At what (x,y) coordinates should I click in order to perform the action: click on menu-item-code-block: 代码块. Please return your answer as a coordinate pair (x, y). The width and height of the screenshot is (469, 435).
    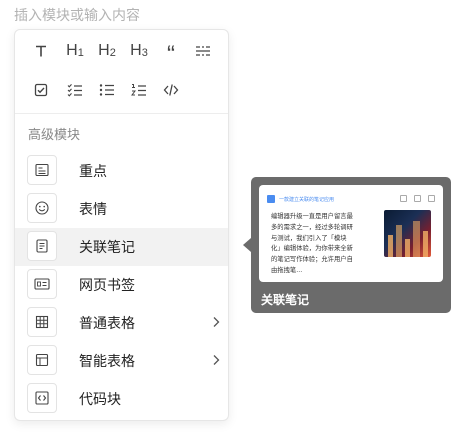
    Looking at the image, I should click on (121, 399).